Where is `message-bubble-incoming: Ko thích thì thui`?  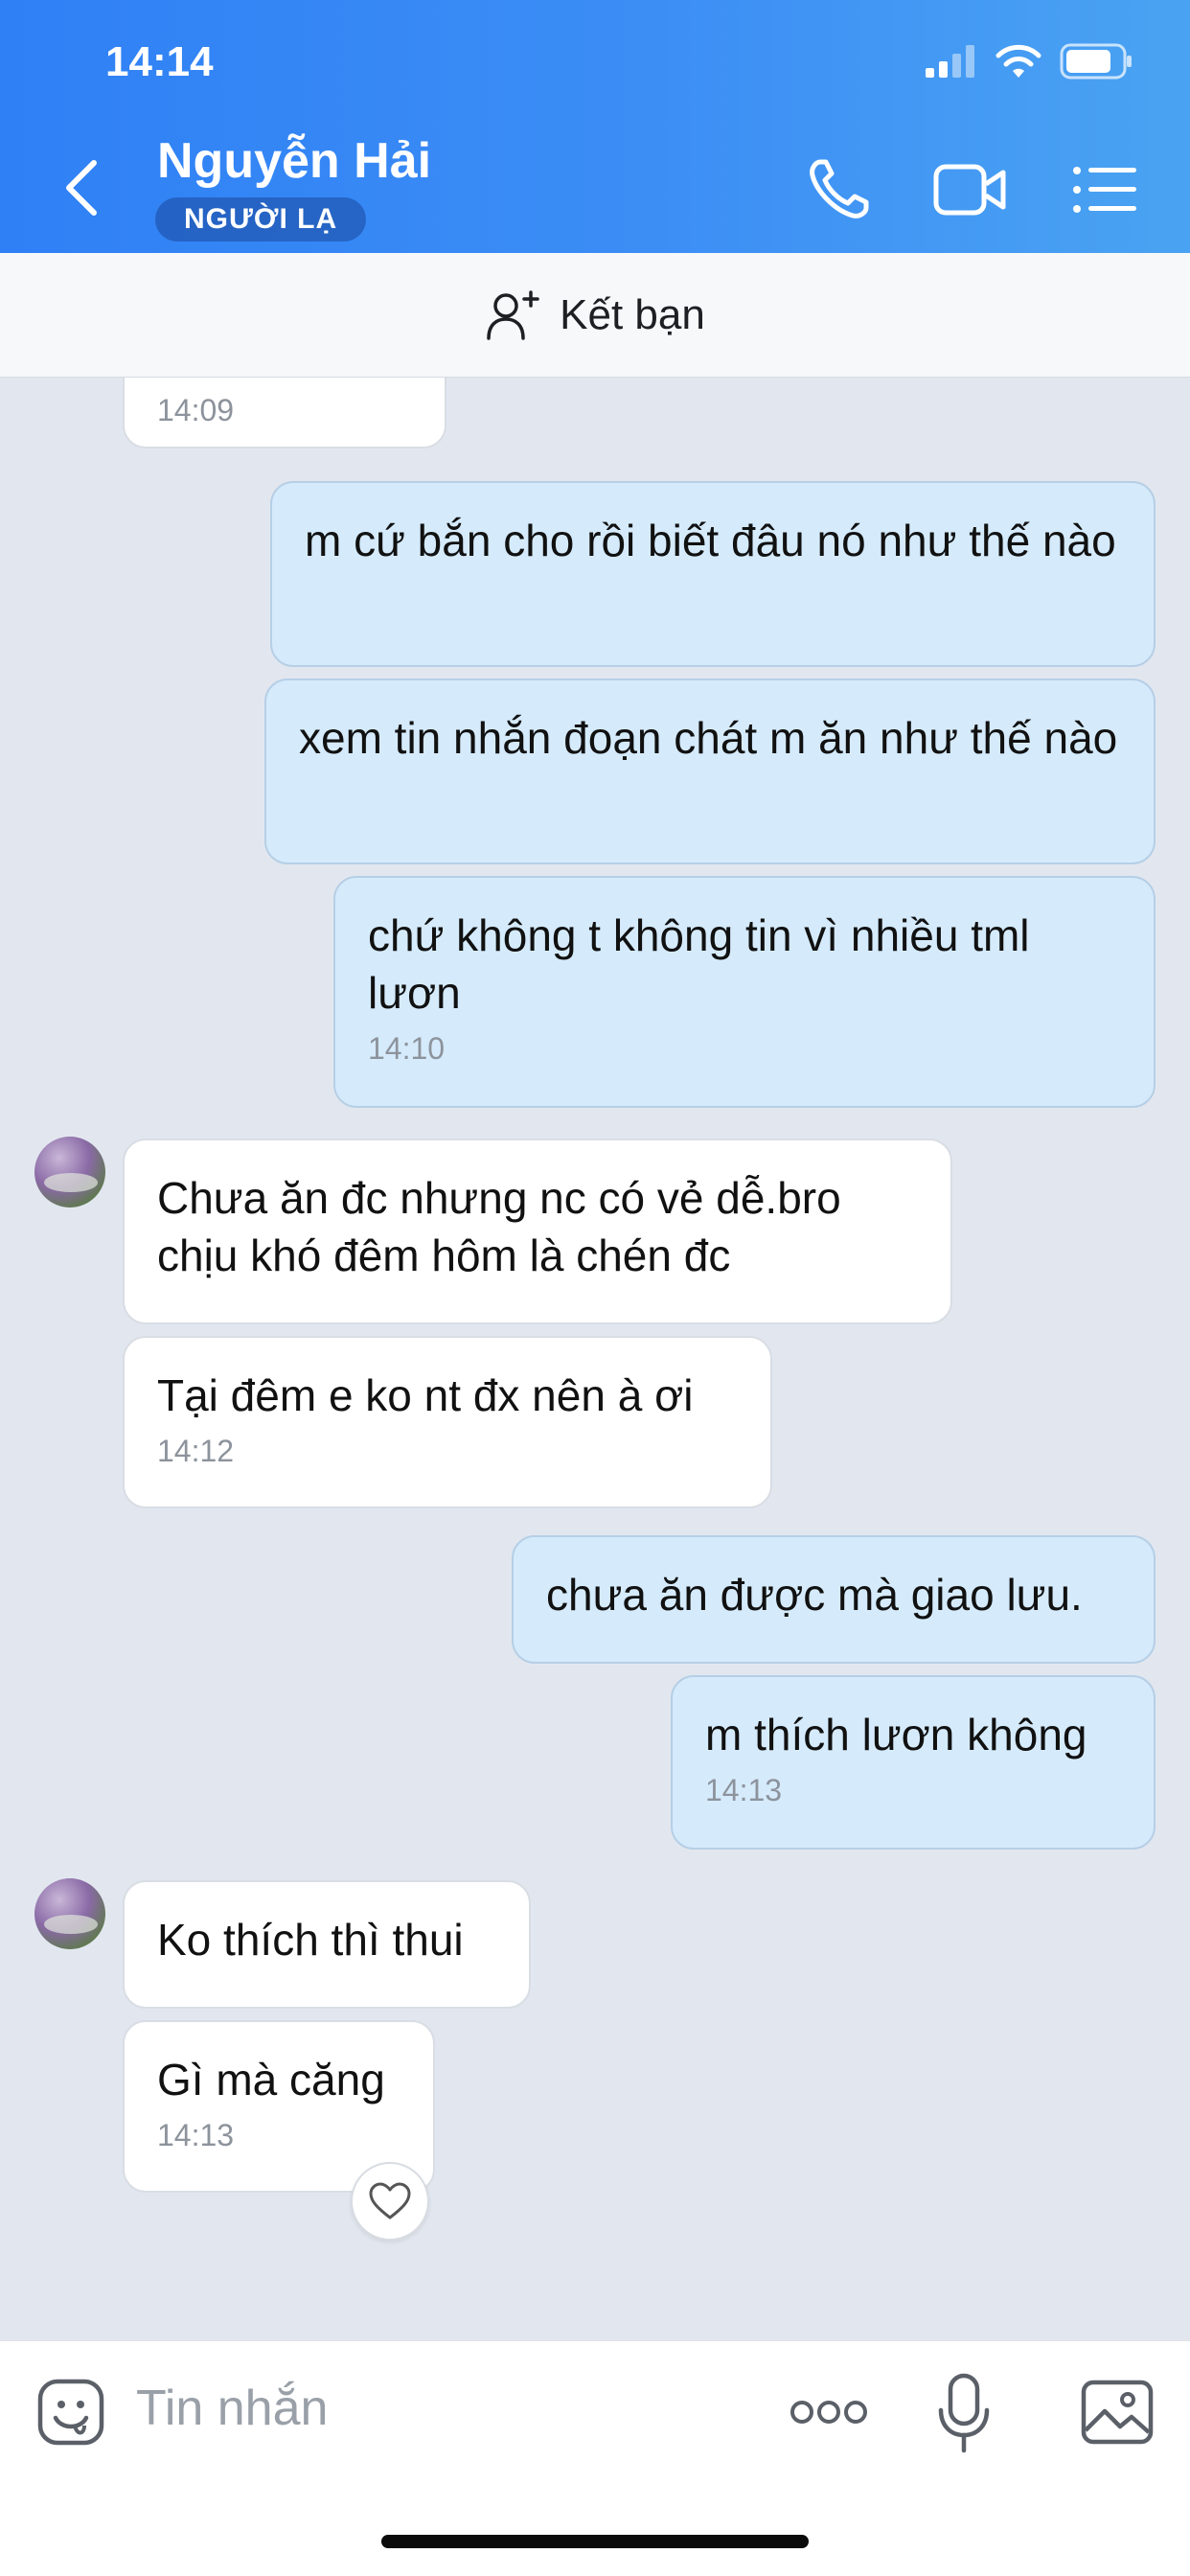
message-bubble-incoming: Ko thích thì thui is located at coordinates (327, 1944).